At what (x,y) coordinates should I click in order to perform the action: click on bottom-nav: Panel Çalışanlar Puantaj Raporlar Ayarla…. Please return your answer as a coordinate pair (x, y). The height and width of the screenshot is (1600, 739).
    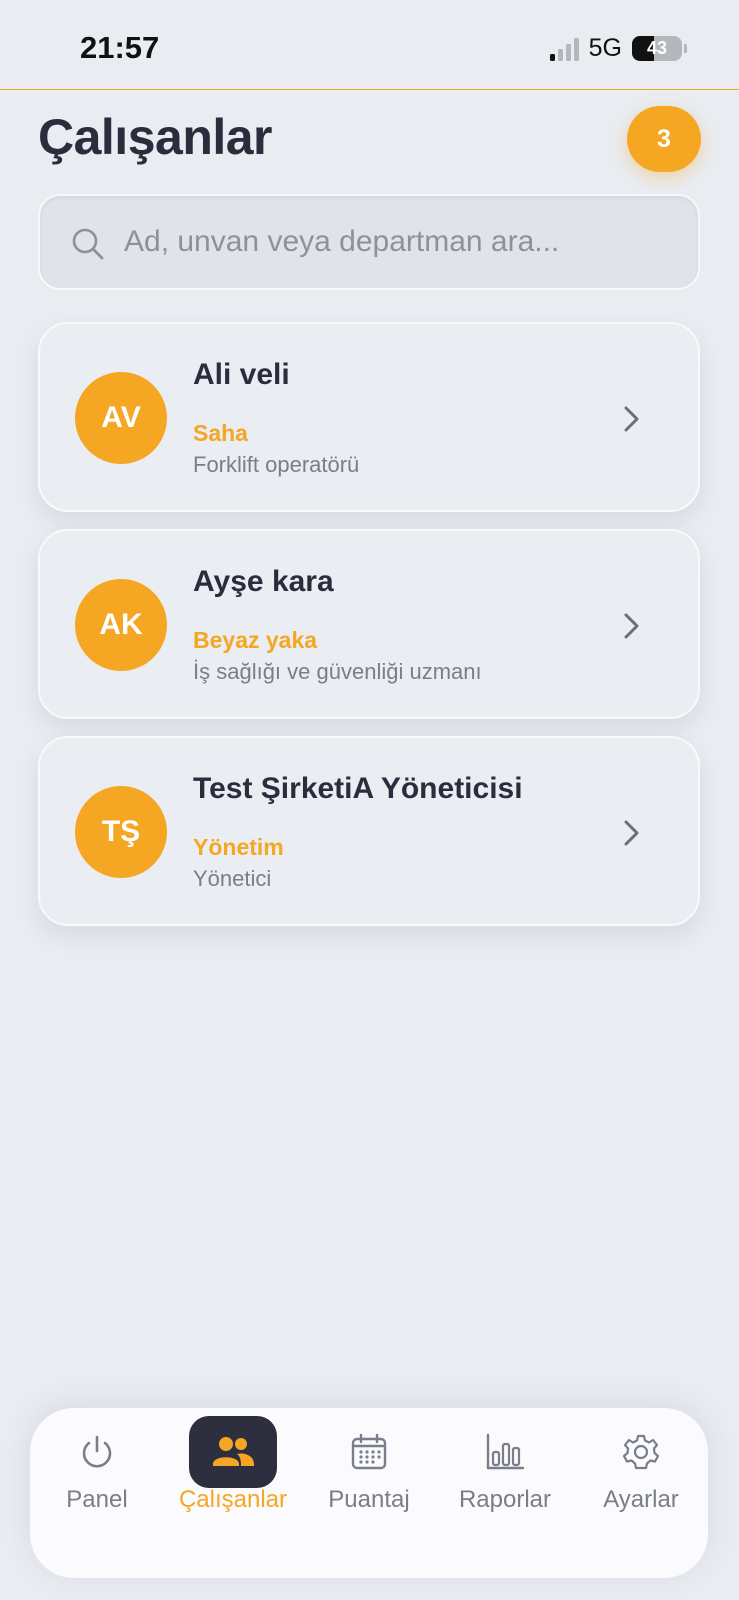
    Looking at the image, I should click on (369, 1493).